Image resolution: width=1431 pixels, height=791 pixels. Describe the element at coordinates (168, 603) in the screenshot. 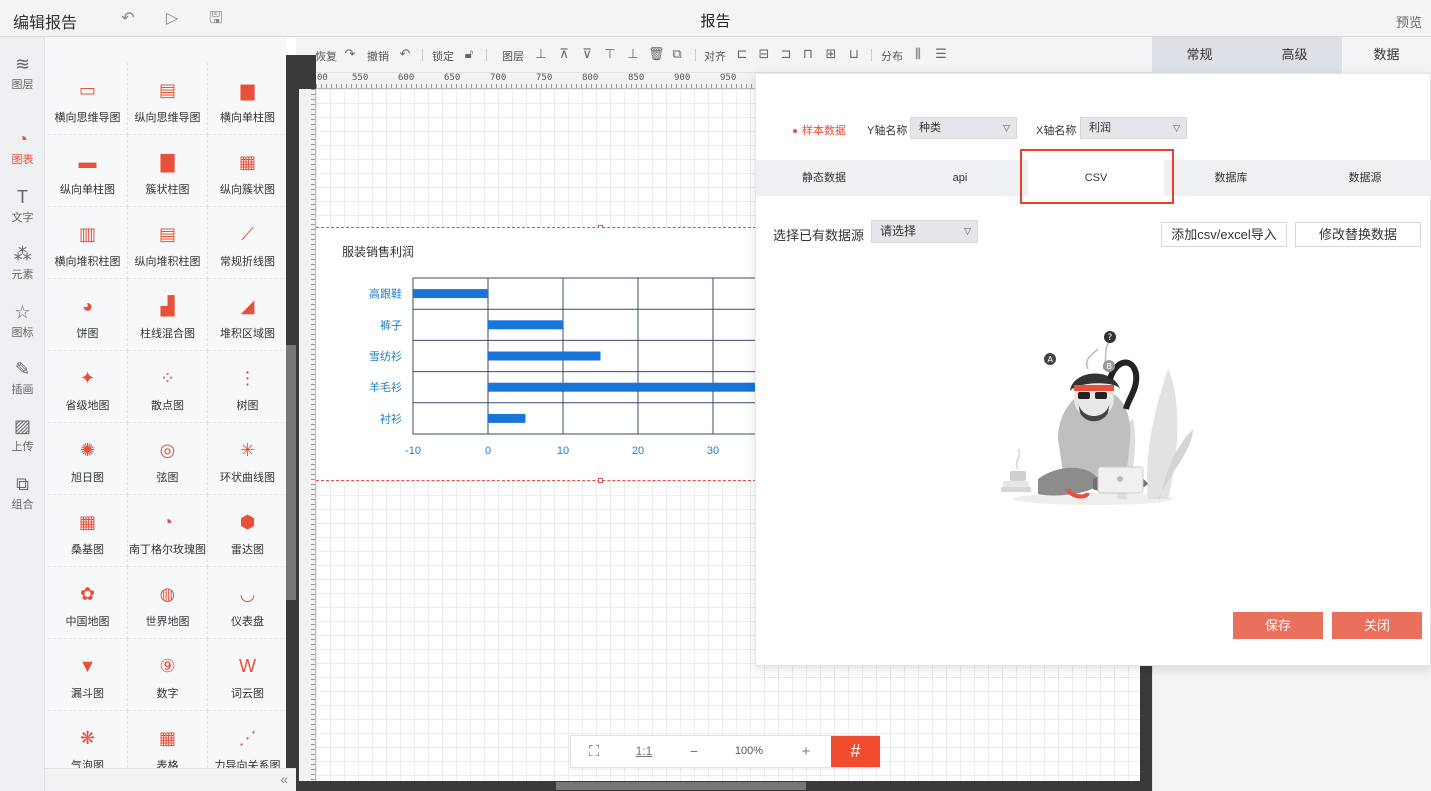

I see `palette-item: ◍ 世界地图` at that location.